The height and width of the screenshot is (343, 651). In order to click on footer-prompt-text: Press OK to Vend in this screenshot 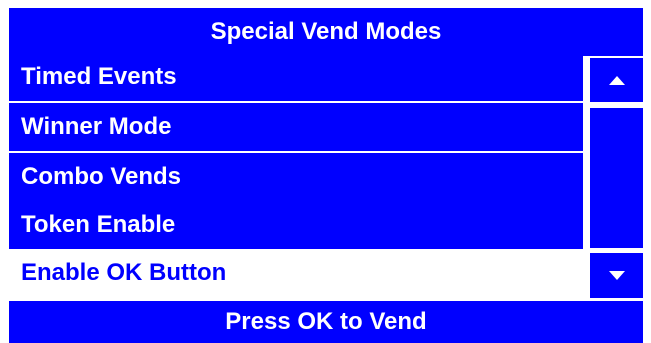, I will do `click(326, 321)`.